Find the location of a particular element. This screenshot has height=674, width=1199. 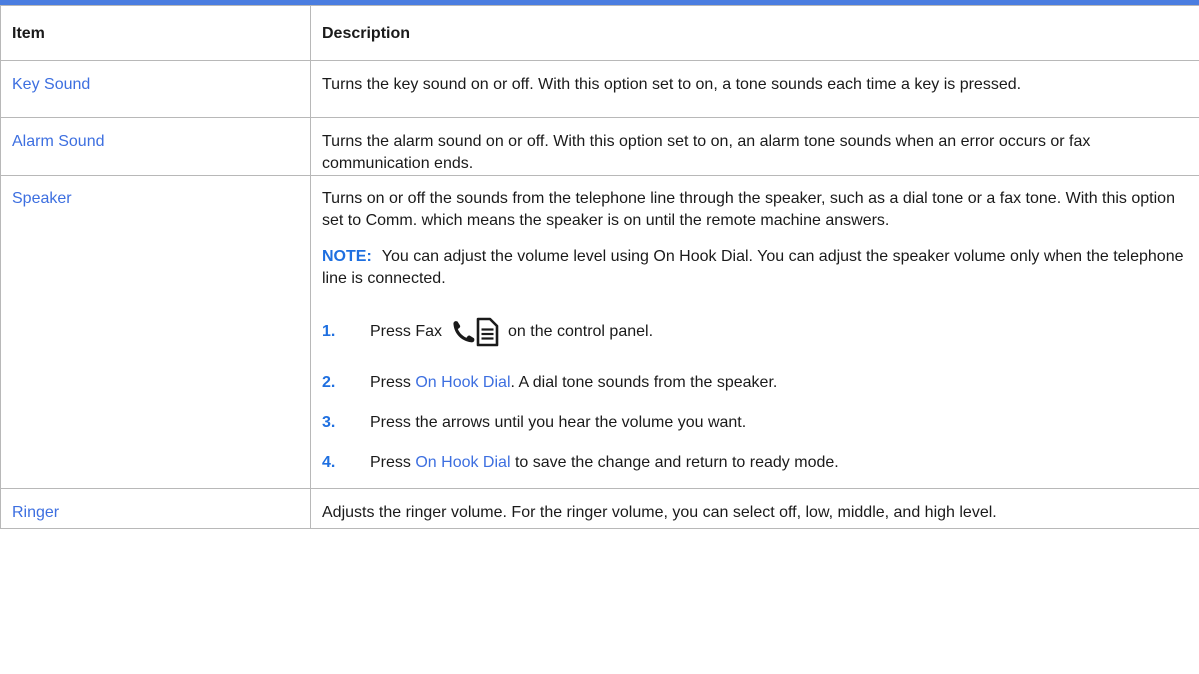

step-number: 2. is located at coordinates (329, 382).